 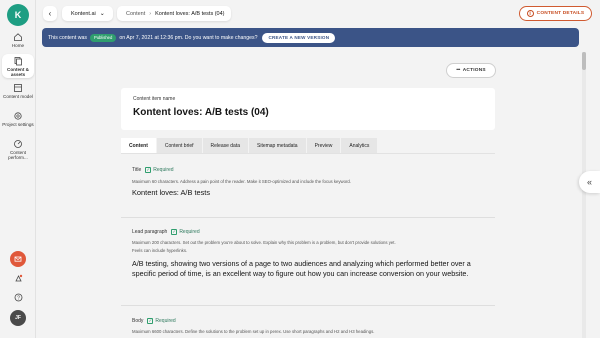 I want to click on lead-paragraph-field-label: Lead paragraph ✓ Required, so click(x=166, y=232).